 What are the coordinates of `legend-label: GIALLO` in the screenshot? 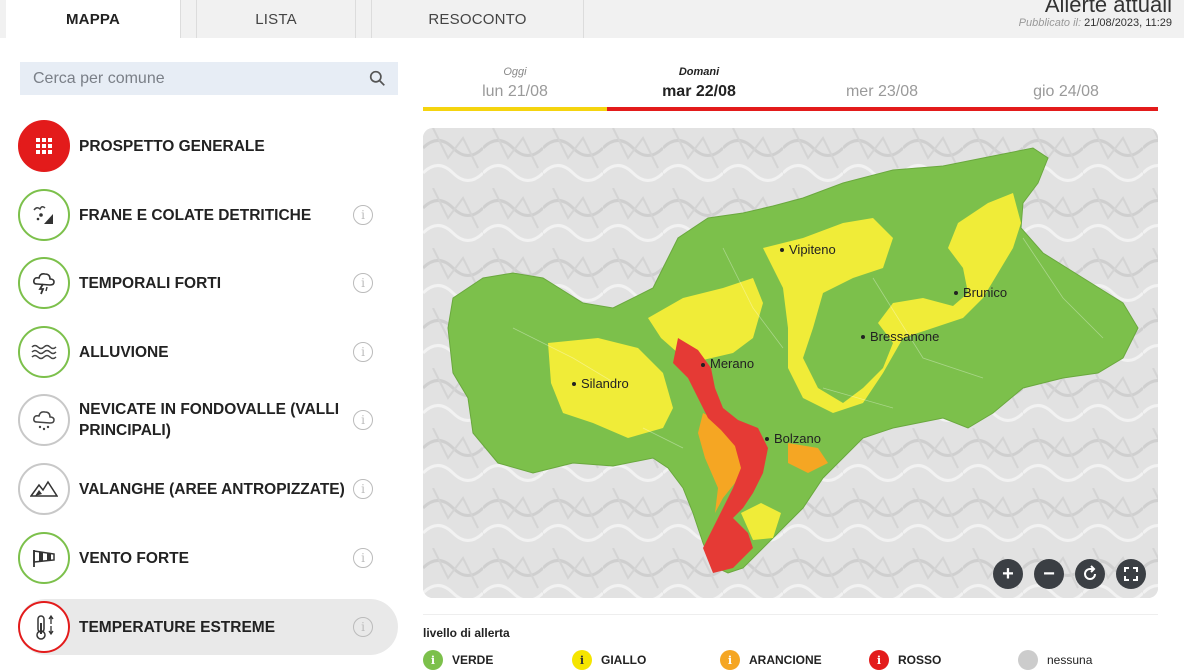 It's located at (624, 660).